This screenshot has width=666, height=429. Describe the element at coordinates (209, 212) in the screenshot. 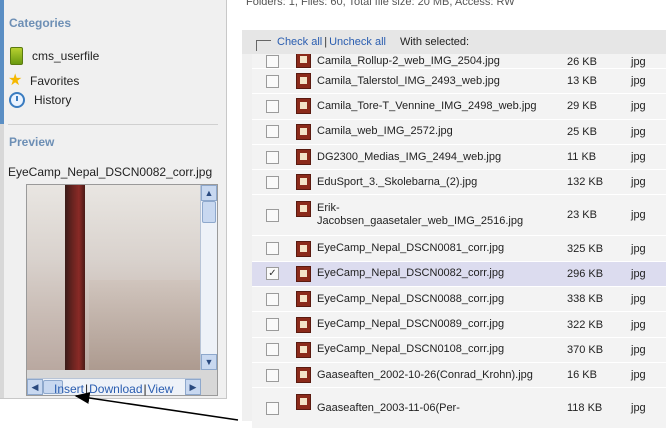

I see `scroll-thumb` at that location.